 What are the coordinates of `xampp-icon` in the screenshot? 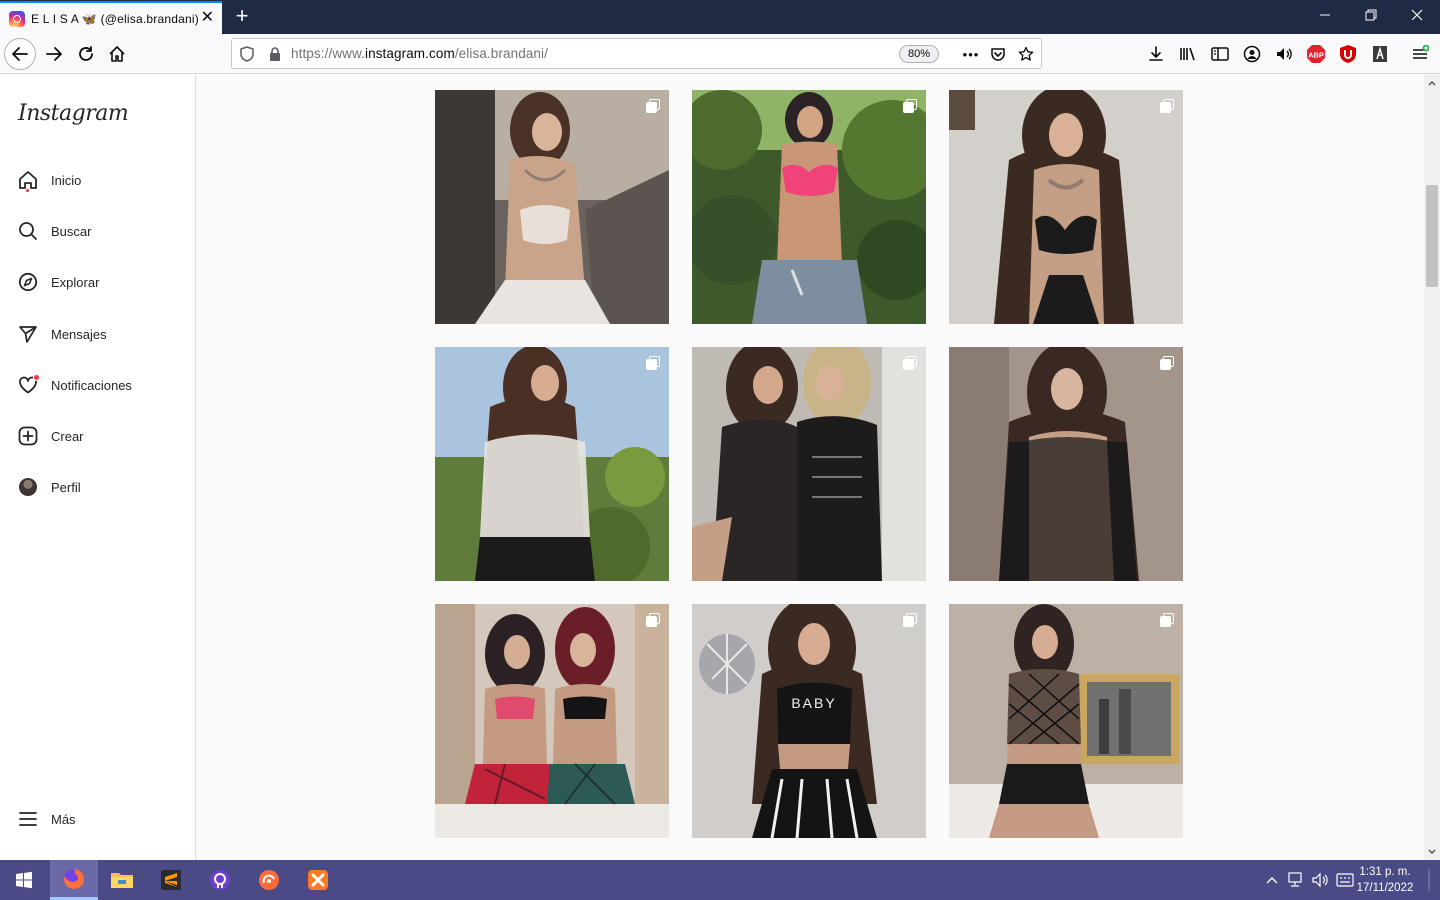 It's located at (318, 880).